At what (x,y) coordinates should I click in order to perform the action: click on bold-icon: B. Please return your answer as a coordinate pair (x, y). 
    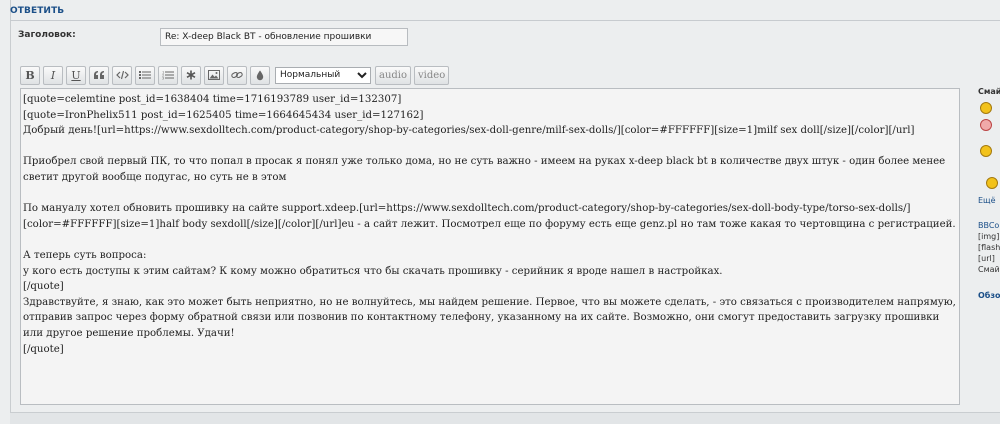
    Looking at the image, I should click on (30, 75).